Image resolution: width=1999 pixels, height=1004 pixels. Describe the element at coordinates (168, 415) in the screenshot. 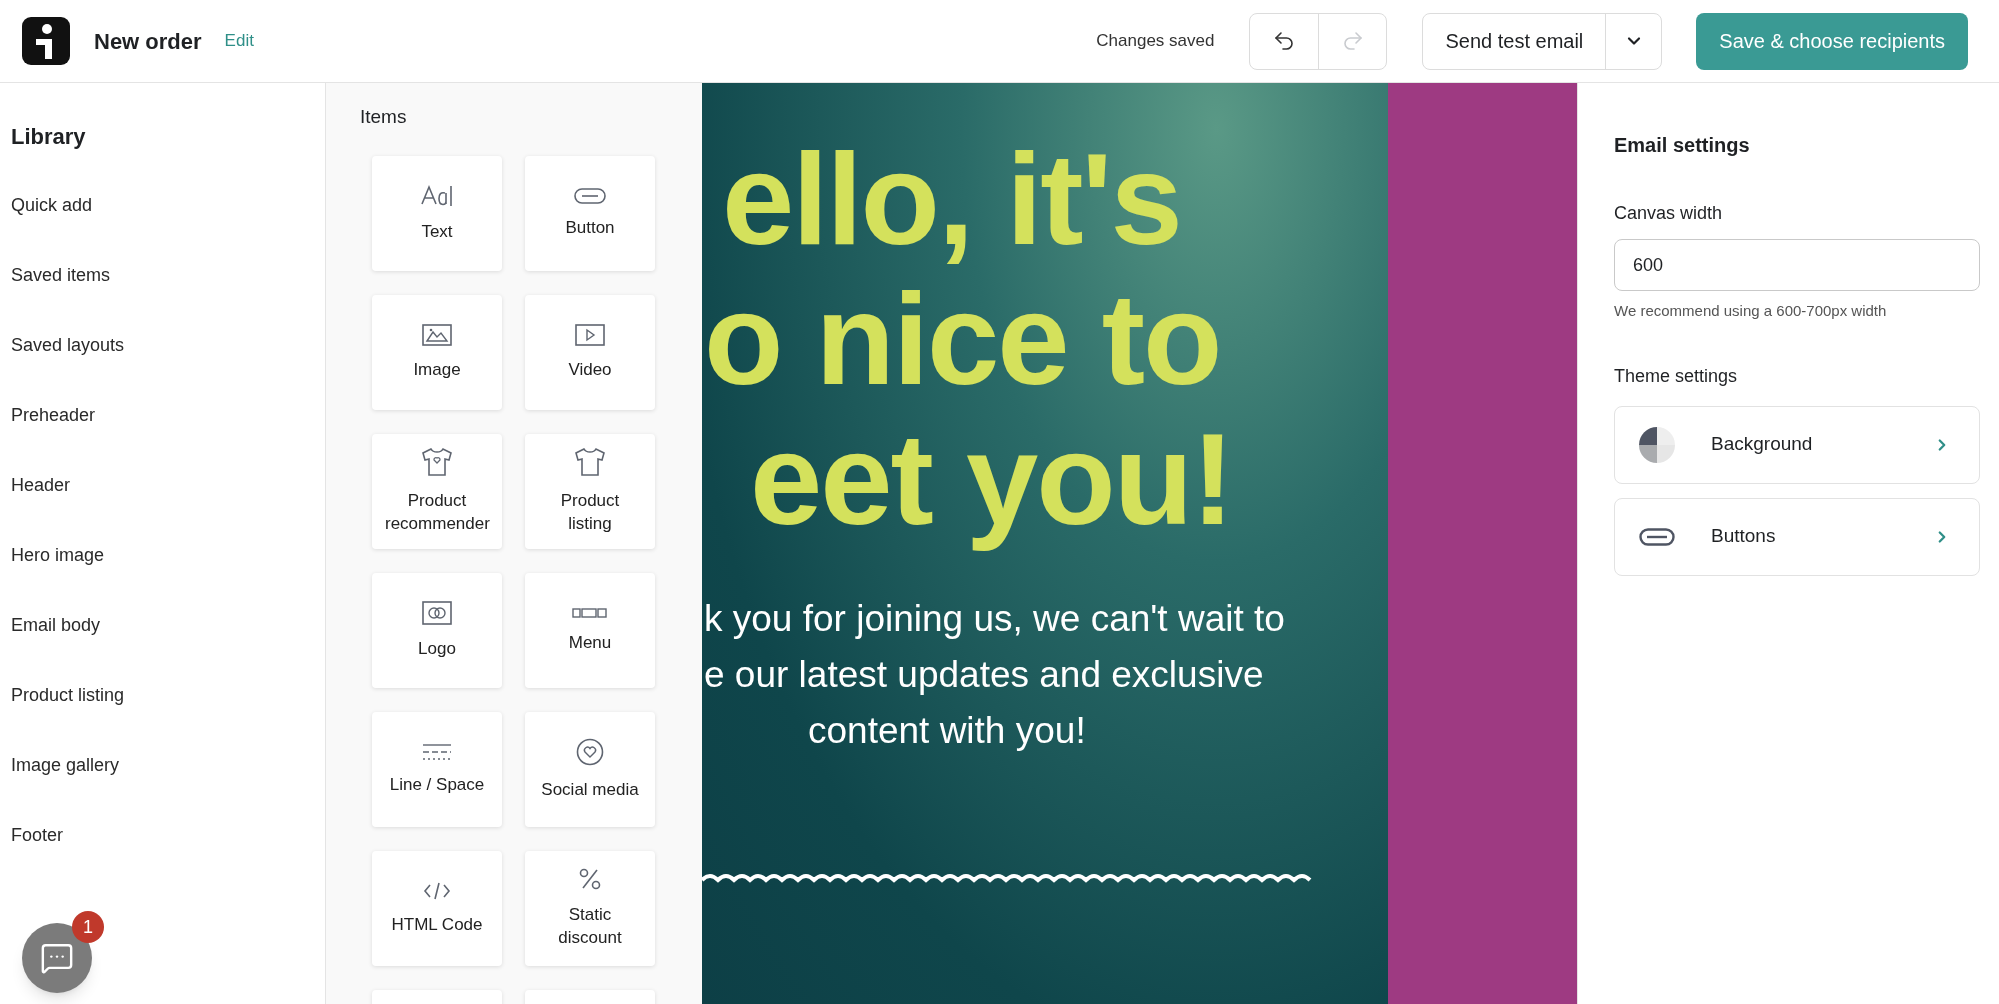

I see `library-item: Preheader` at that location.